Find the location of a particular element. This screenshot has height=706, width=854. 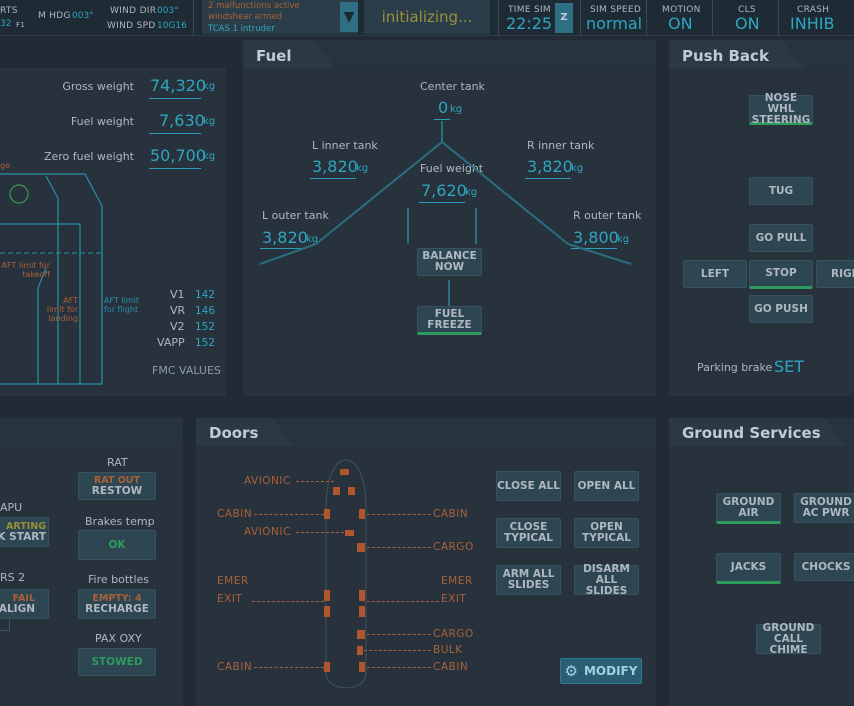

cls-value: ON is located at coordinates (747, 23).